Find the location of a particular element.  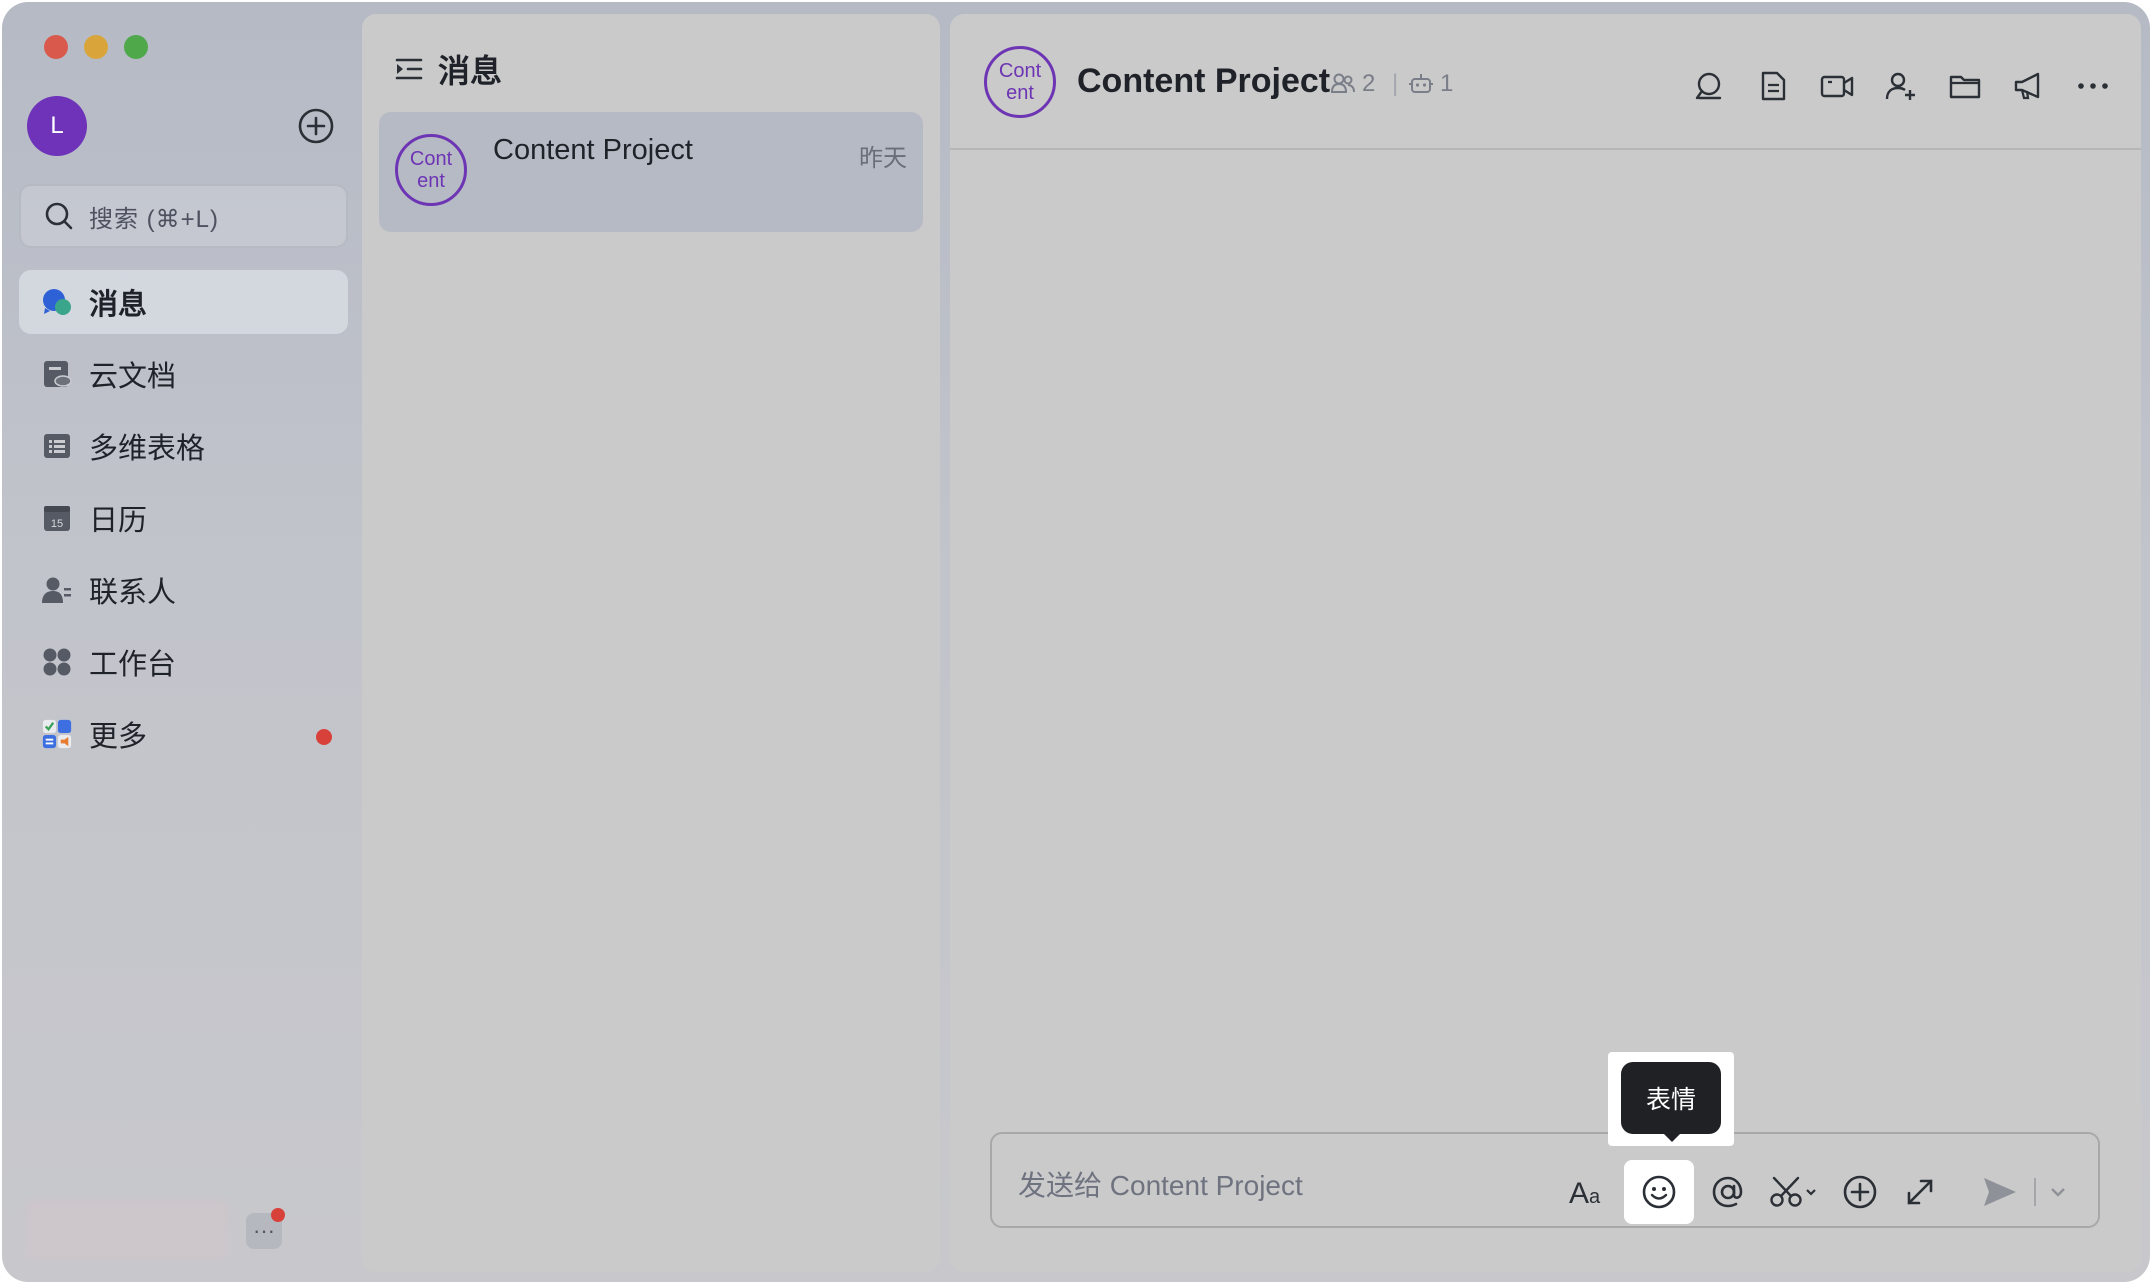

sidebar-item-label: 联系人 is located at coordinates (133, 593).